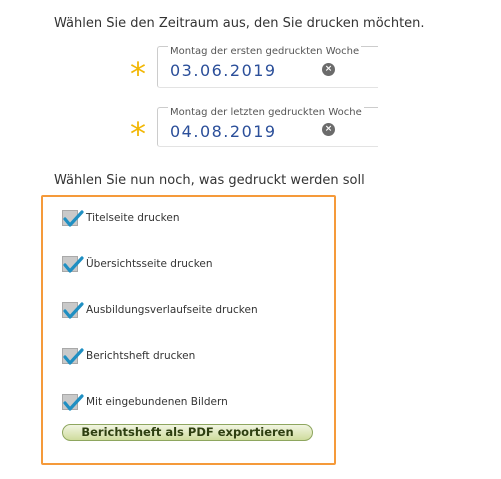  What do you see at coordinates (157, 402) in the screenshot?
I see `option-label: Mit eingebundenen Bildern` at bounding box center [157, 402].